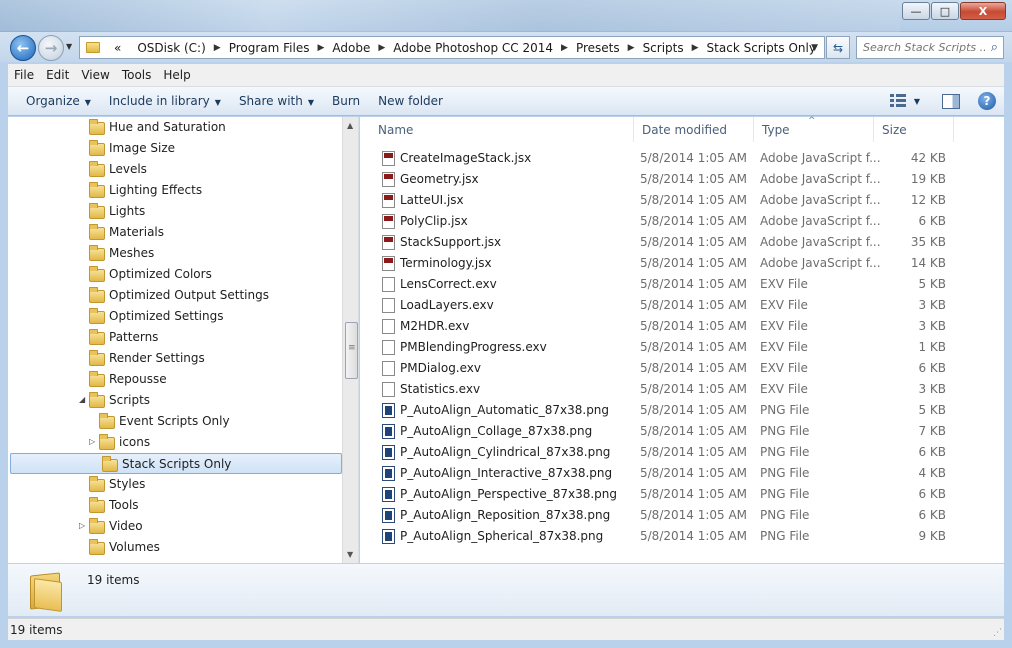 This screenshot has height=648, width=1012. What do you see at coordinates (175, 547) in the screenshot?
I see `tree-item: Volumes` at bounding box center [175, 547].